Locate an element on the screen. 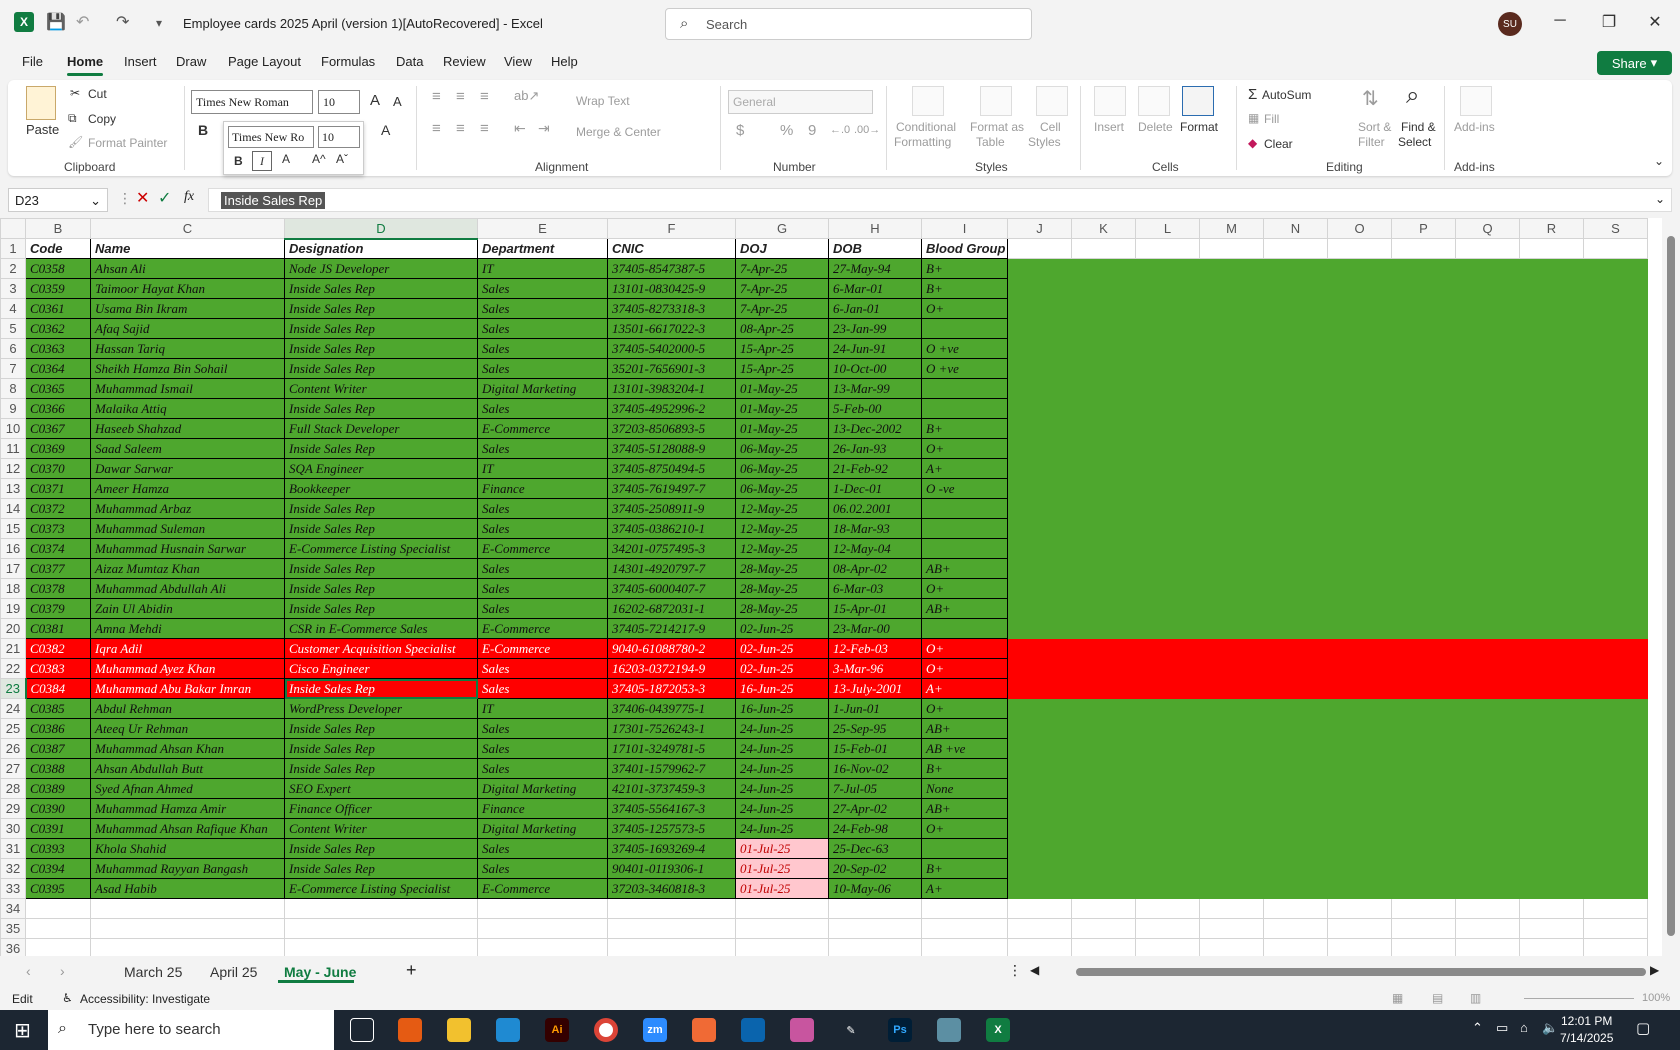 Image resolution: width=1680 pixels, height=1050 pixels. currency-button: $ is located at coordinates (740, 130).